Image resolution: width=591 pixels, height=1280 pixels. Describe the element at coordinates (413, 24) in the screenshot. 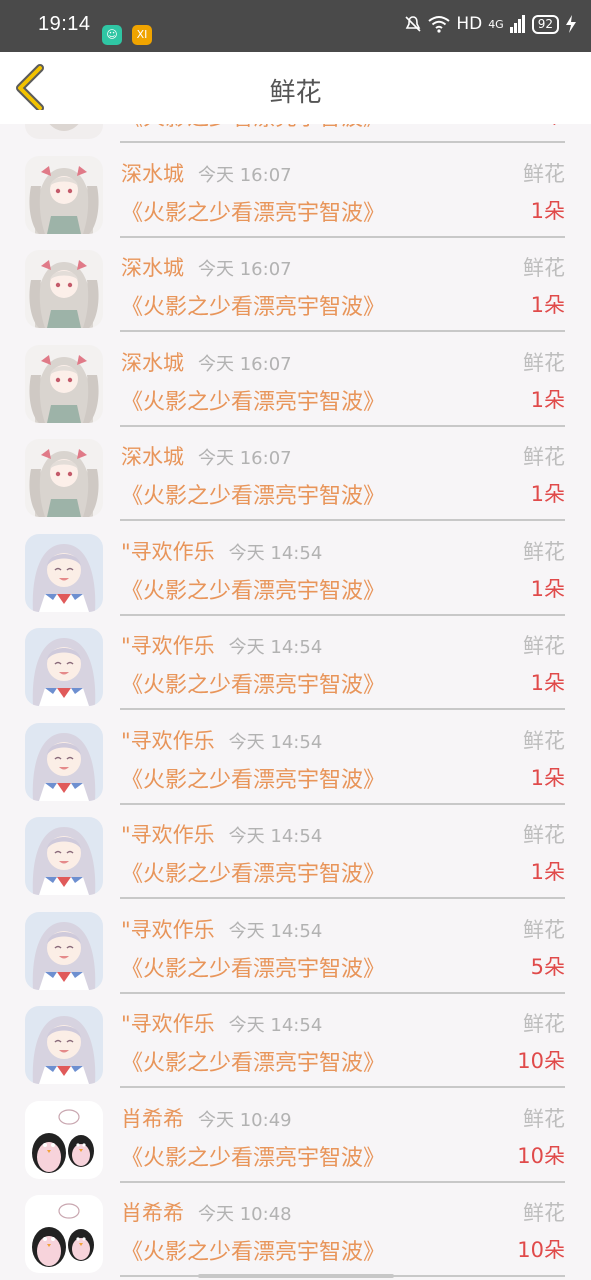

I see `mute-bell-icon` at that location.